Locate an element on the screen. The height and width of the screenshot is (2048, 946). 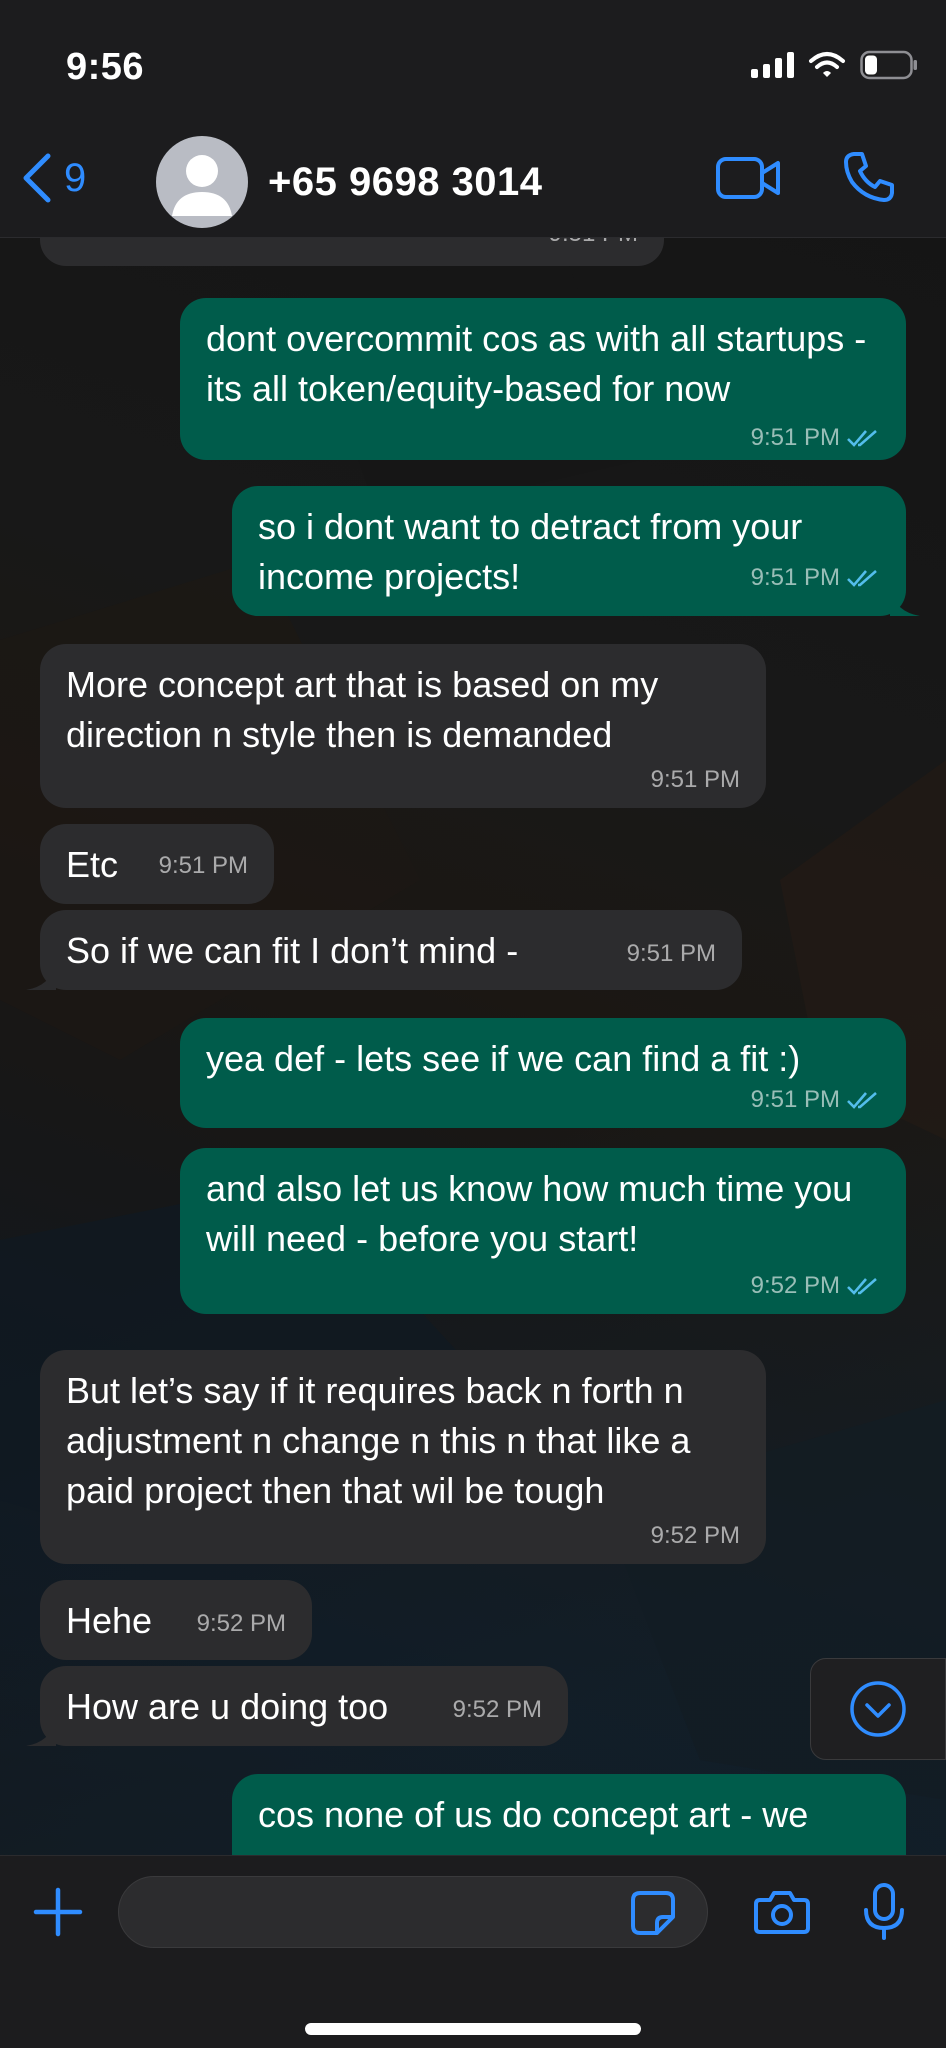
sticker-icon is located at coordinates (653, 1913).